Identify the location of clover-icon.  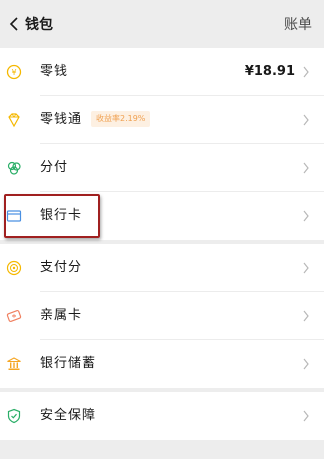
(14, 168).